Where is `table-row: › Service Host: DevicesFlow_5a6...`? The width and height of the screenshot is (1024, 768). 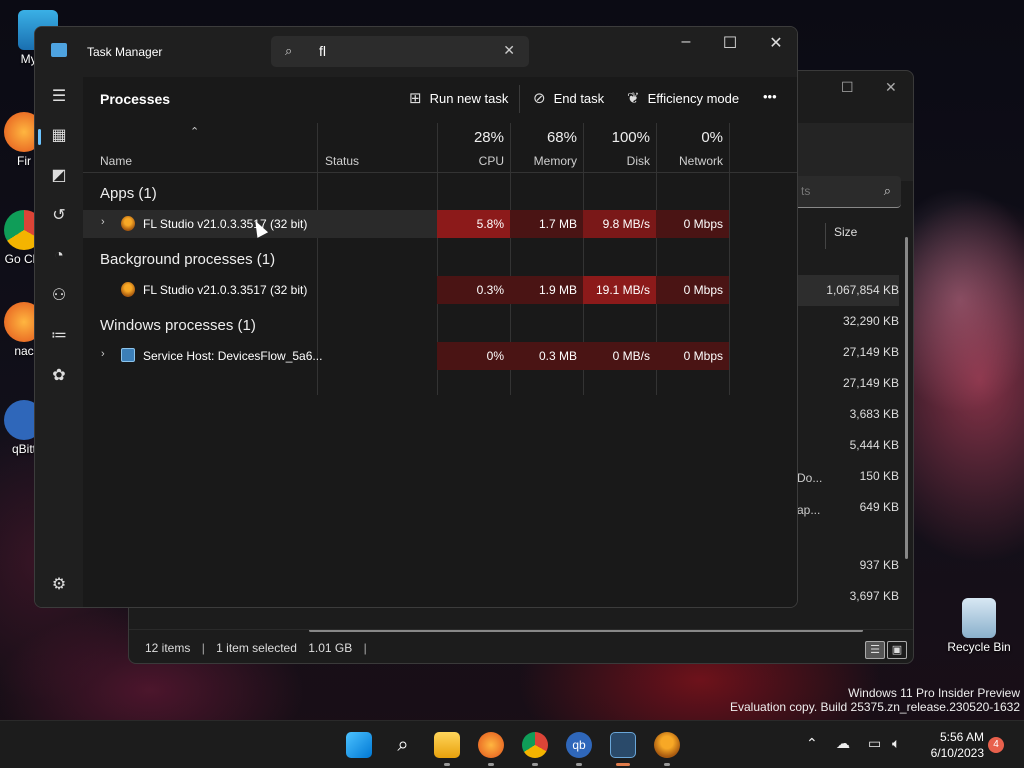 table-row: › Service Host: DevicesFlow_5a6... is located at coordinates (260, 356).